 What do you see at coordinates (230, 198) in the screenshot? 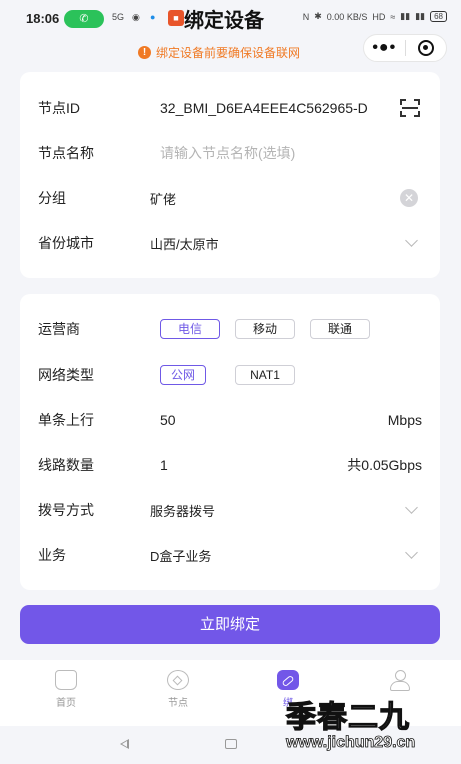
I see `group-row: 分组 矿佬 ✕` at bounding box center [230, 198].